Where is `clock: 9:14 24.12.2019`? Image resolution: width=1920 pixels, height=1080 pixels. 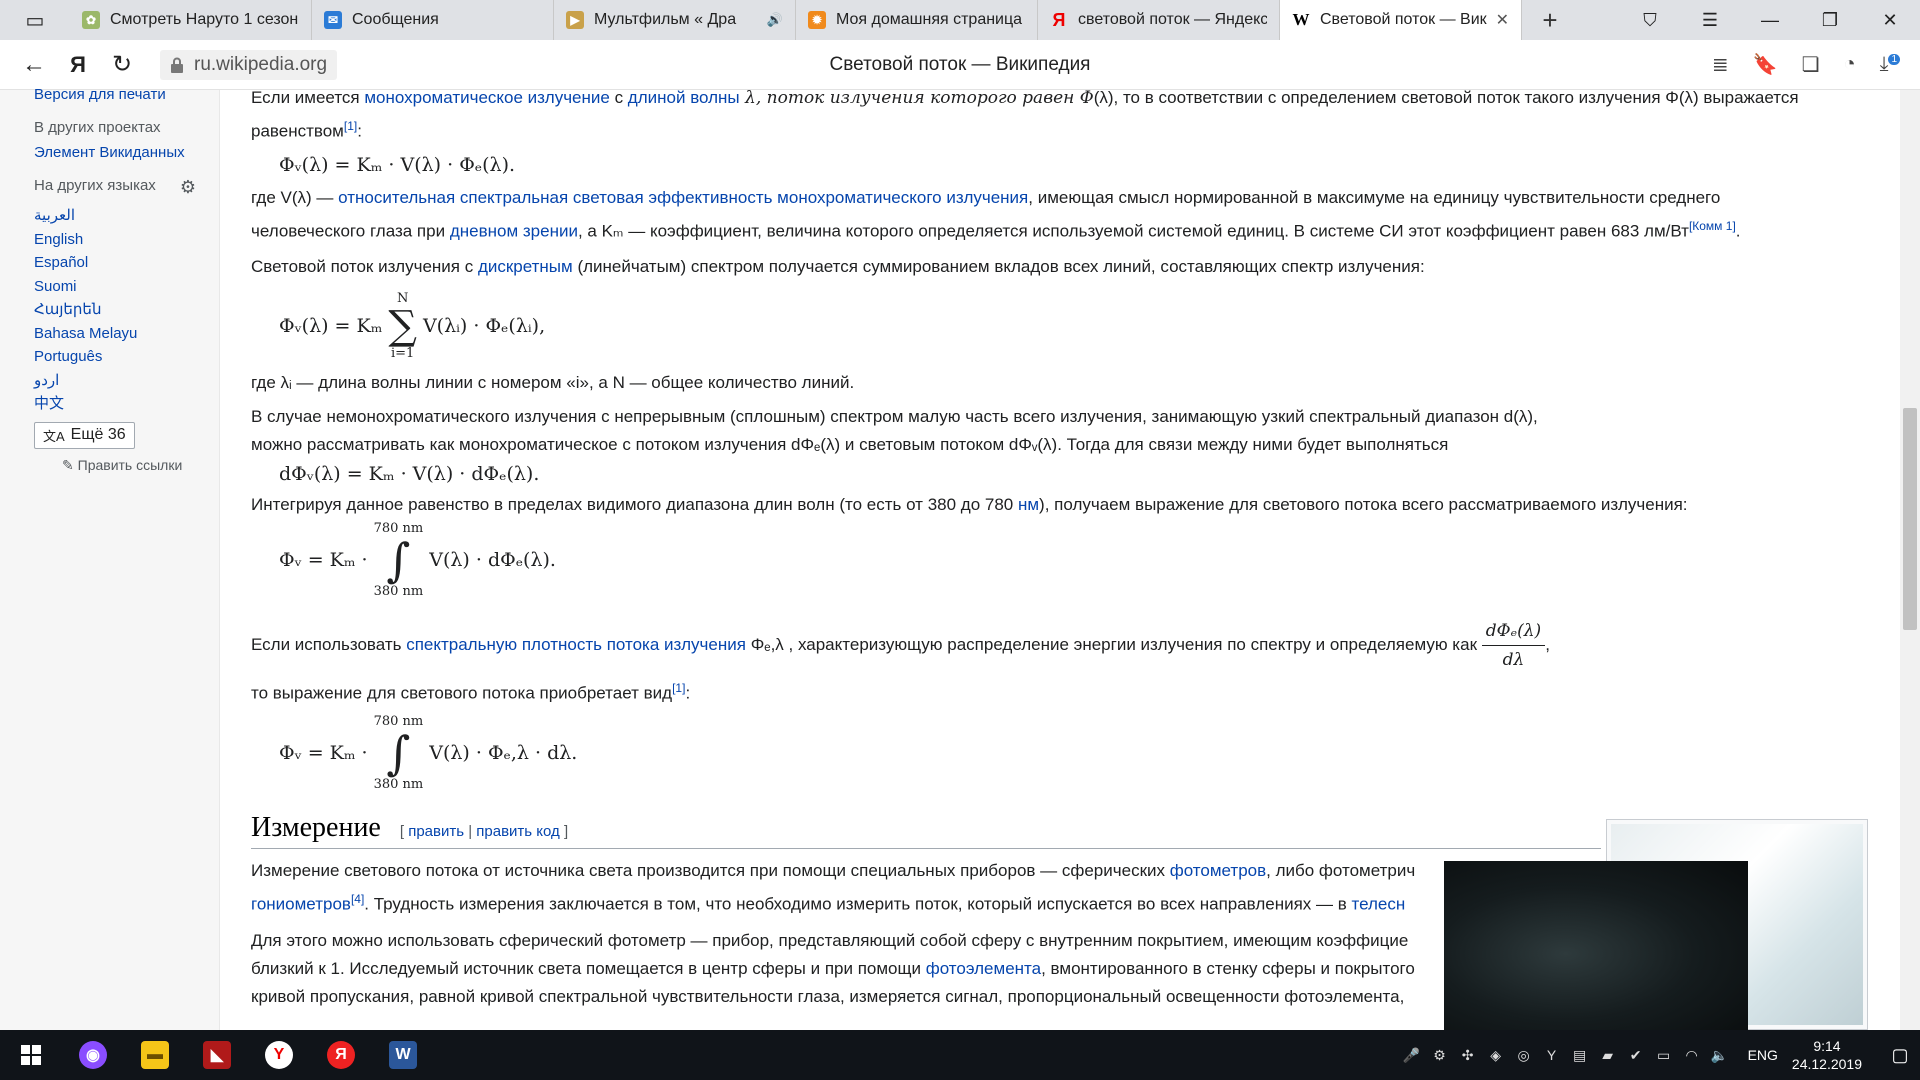 clock: 9:14 24.12.2019 is located at coordinates (1827, 1055).